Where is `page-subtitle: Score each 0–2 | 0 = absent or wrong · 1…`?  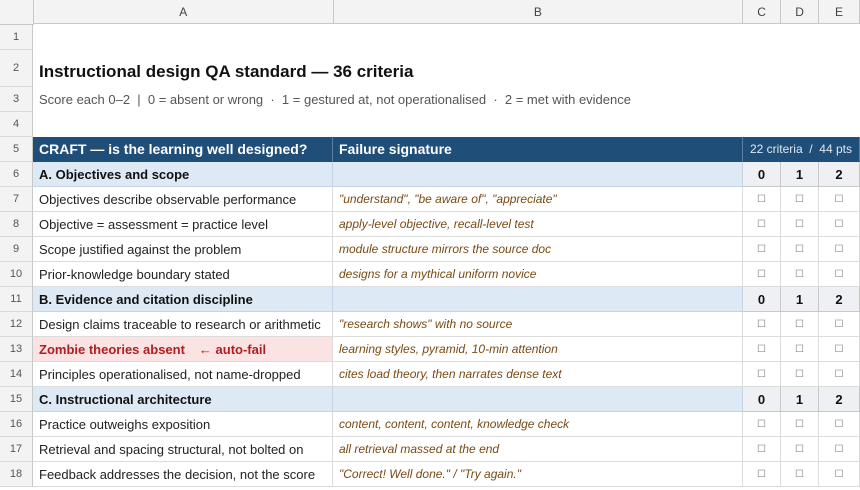
page-subtitle: Score each 0–2 | 0 = absent or wrong · 1… is located at coordinates (446, 99).